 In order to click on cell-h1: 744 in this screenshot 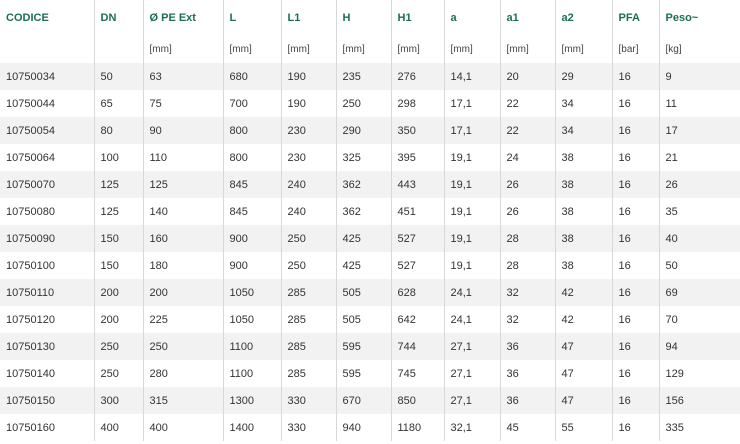, I will do `click(418, 346)`.